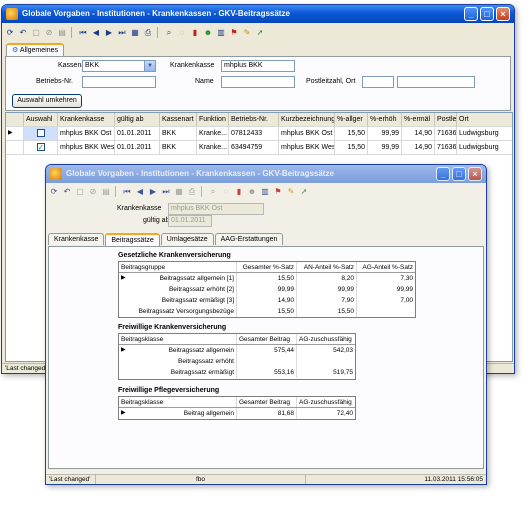  Describe the element at coordinates (436, 82) in the screenshot. I see `ort-field` at that location.